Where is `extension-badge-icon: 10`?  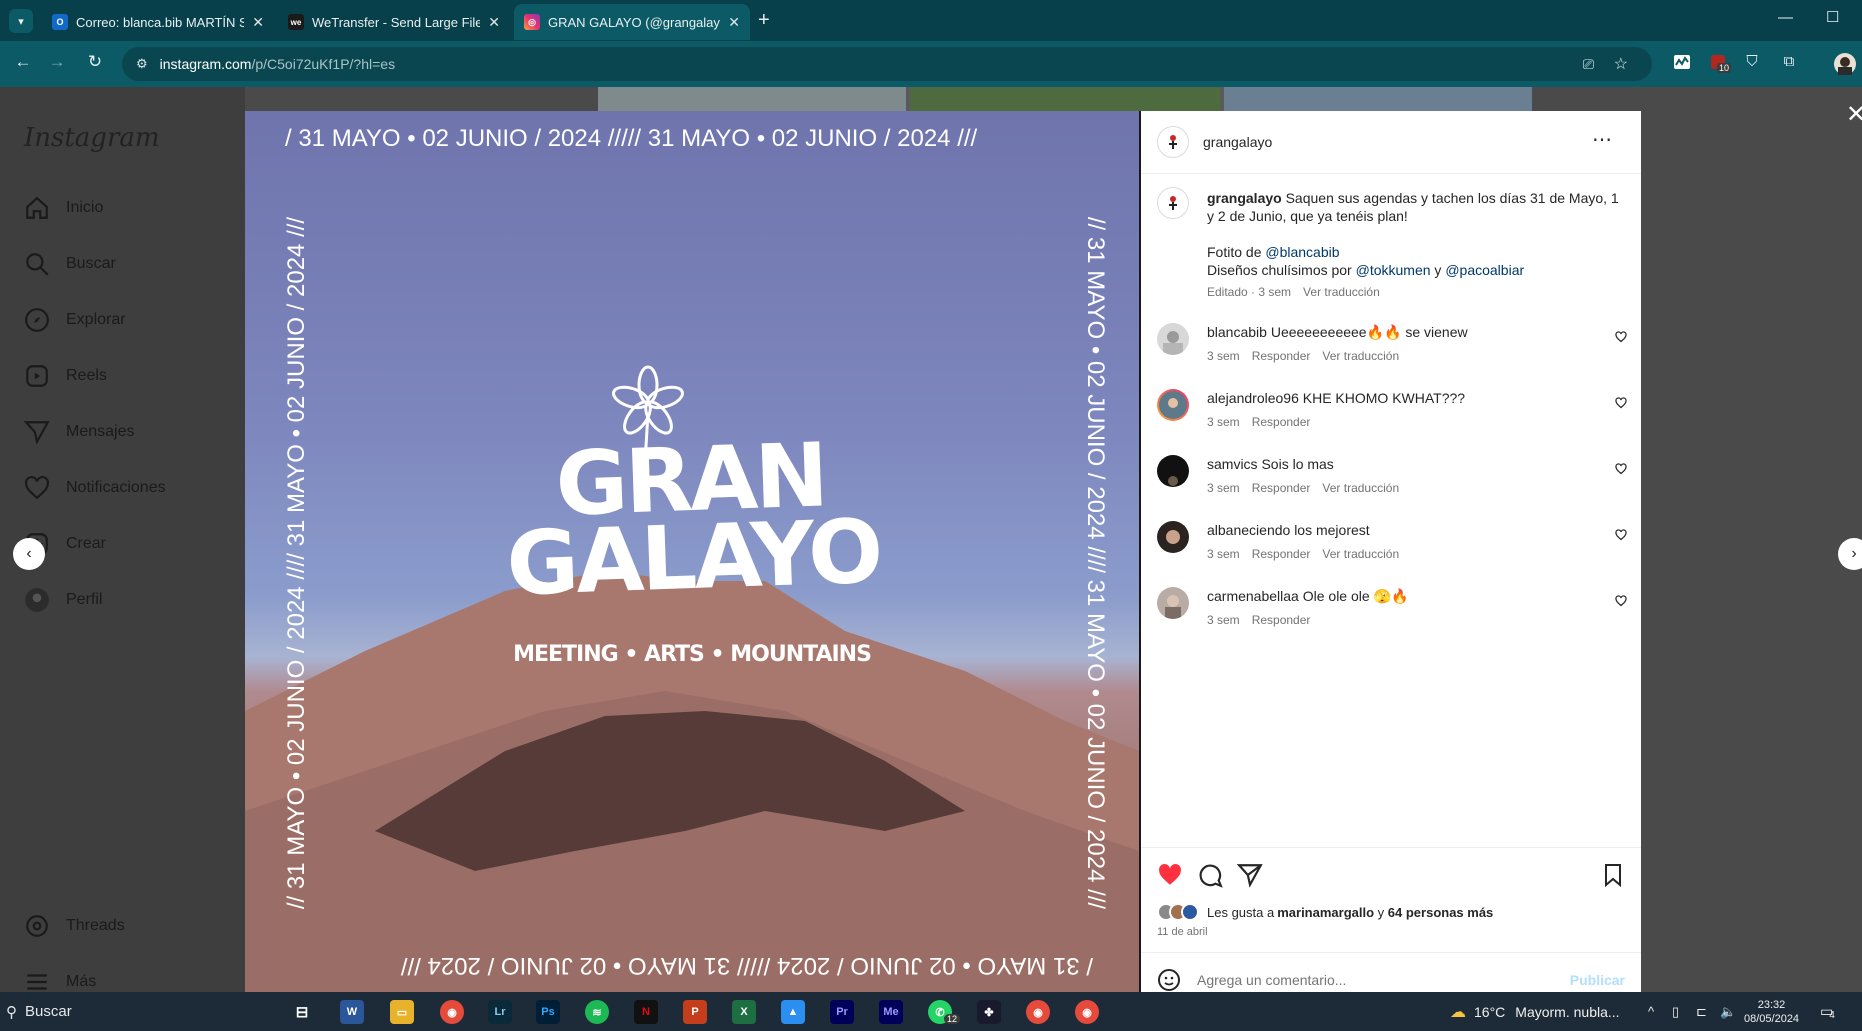 extension-badge-icon: 10 is located at coordinates (1720, 63).